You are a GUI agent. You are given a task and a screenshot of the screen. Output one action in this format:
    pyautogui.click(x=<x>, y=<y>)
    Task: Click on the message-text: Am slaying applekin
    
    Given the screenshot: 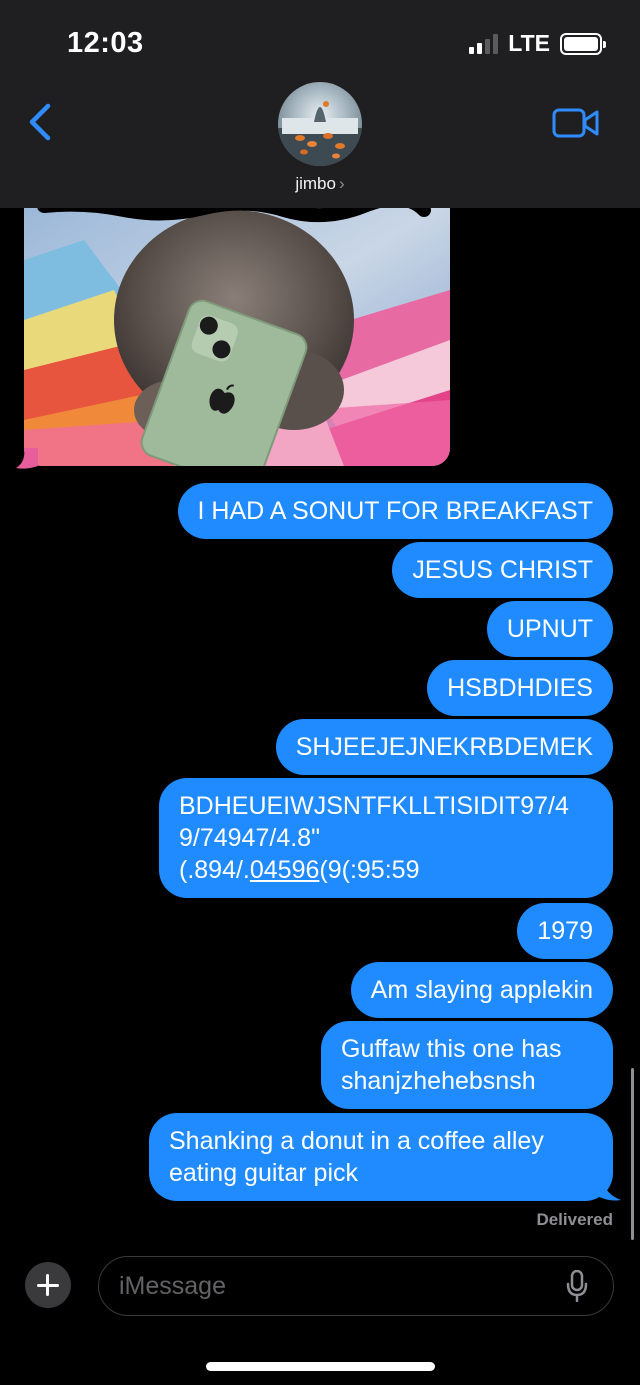 What is the action you would take?
    pyautogui.click(x=481, y=990)
    